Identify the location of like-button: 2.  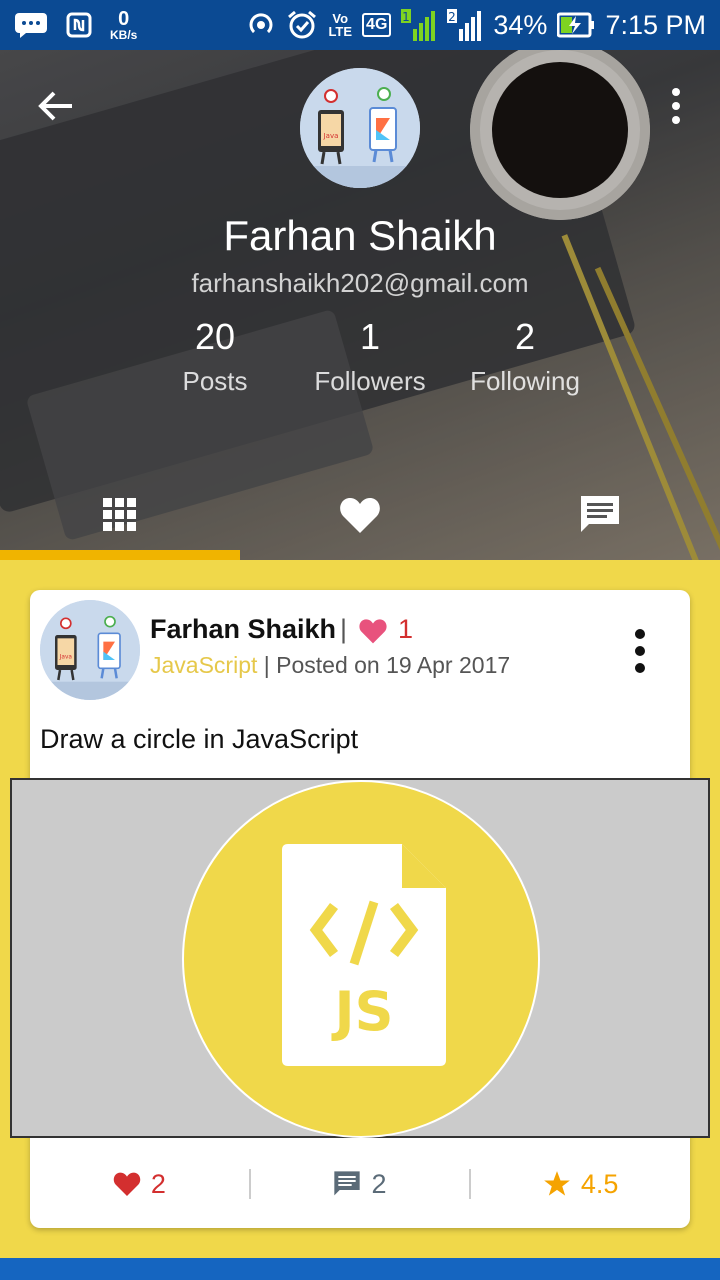
(139, 1184).